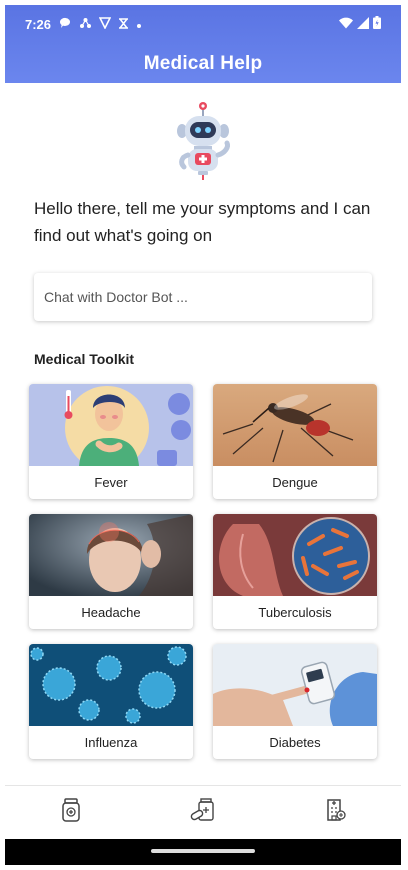 Image resolution: width=408 pixels, height=870 pixels. What do you see at coordinates (84, 359) in the screenshot?
I see `toolkit-title: Medical Toolkit` at bounding box center [84, 359].